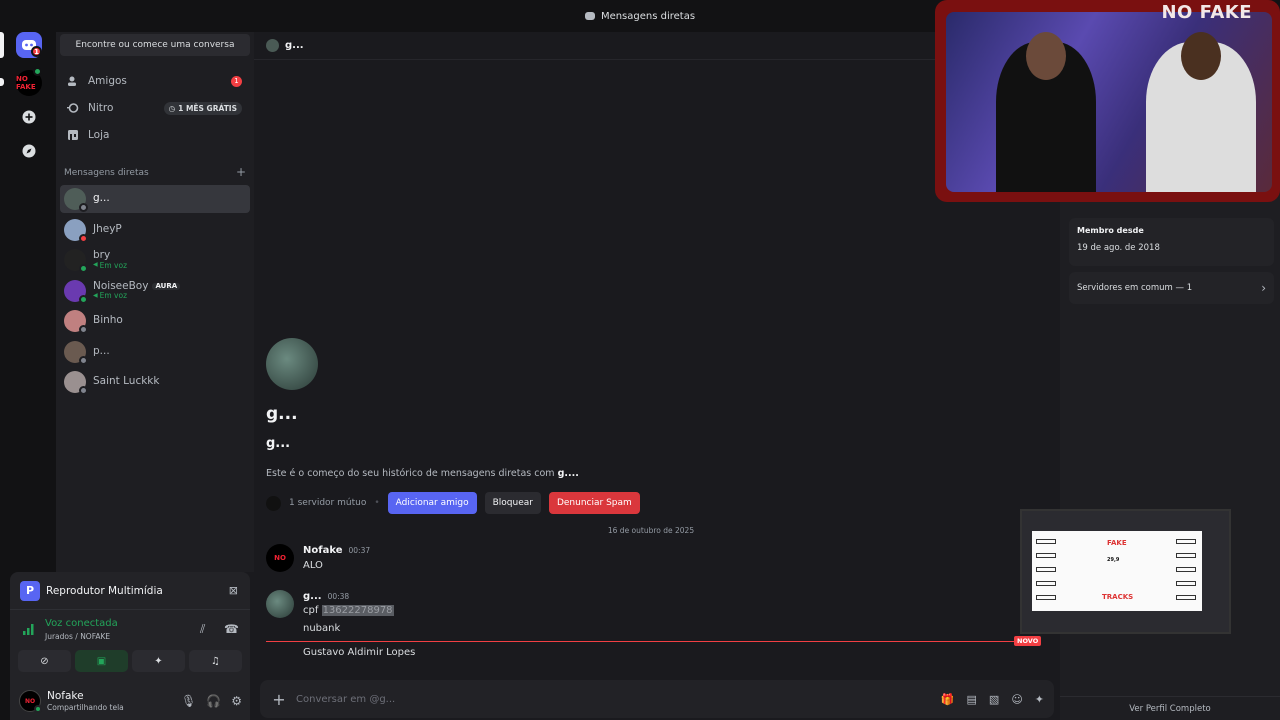 Image resolution: width=1280 pixels, height=720 pixels. I want to click on dm-name: Binho, so click(108, 320).